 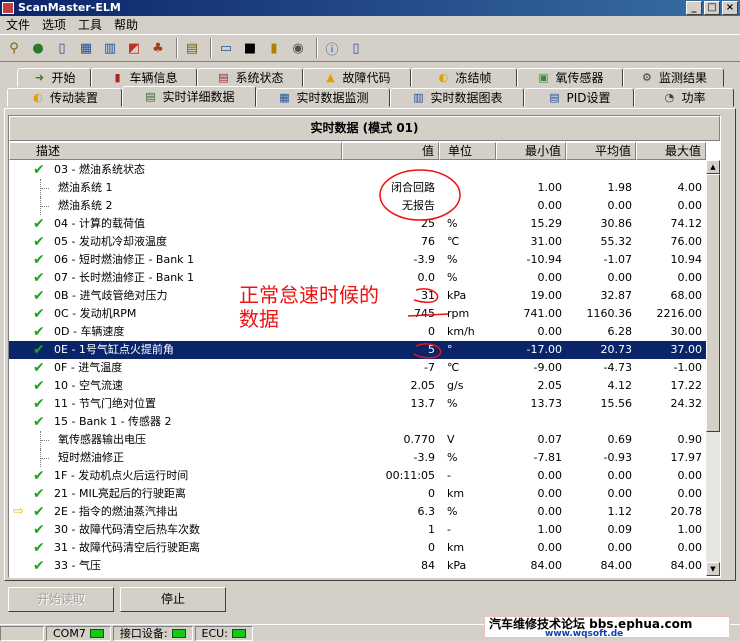 What do you see at coordinates (671, 151) in the screenshot?
I see `header-max: 最大值` at bounding box center [671, 151].